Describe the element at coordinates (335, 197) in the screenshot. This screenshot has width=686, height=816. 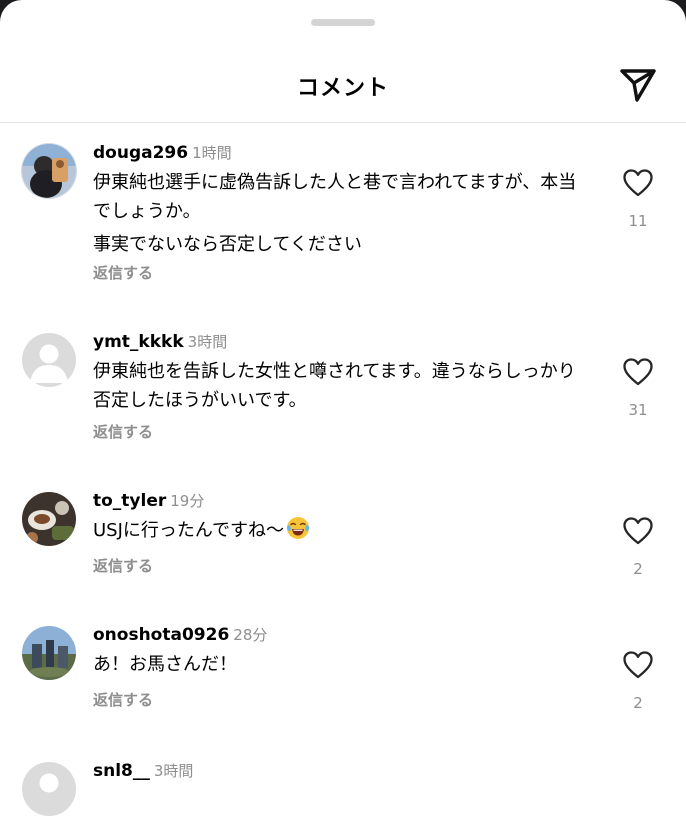
I see `comment-line: 伊東純也選手に虚偽告訴した人と巷で言われてますが、本当でしょうか。` at that location.